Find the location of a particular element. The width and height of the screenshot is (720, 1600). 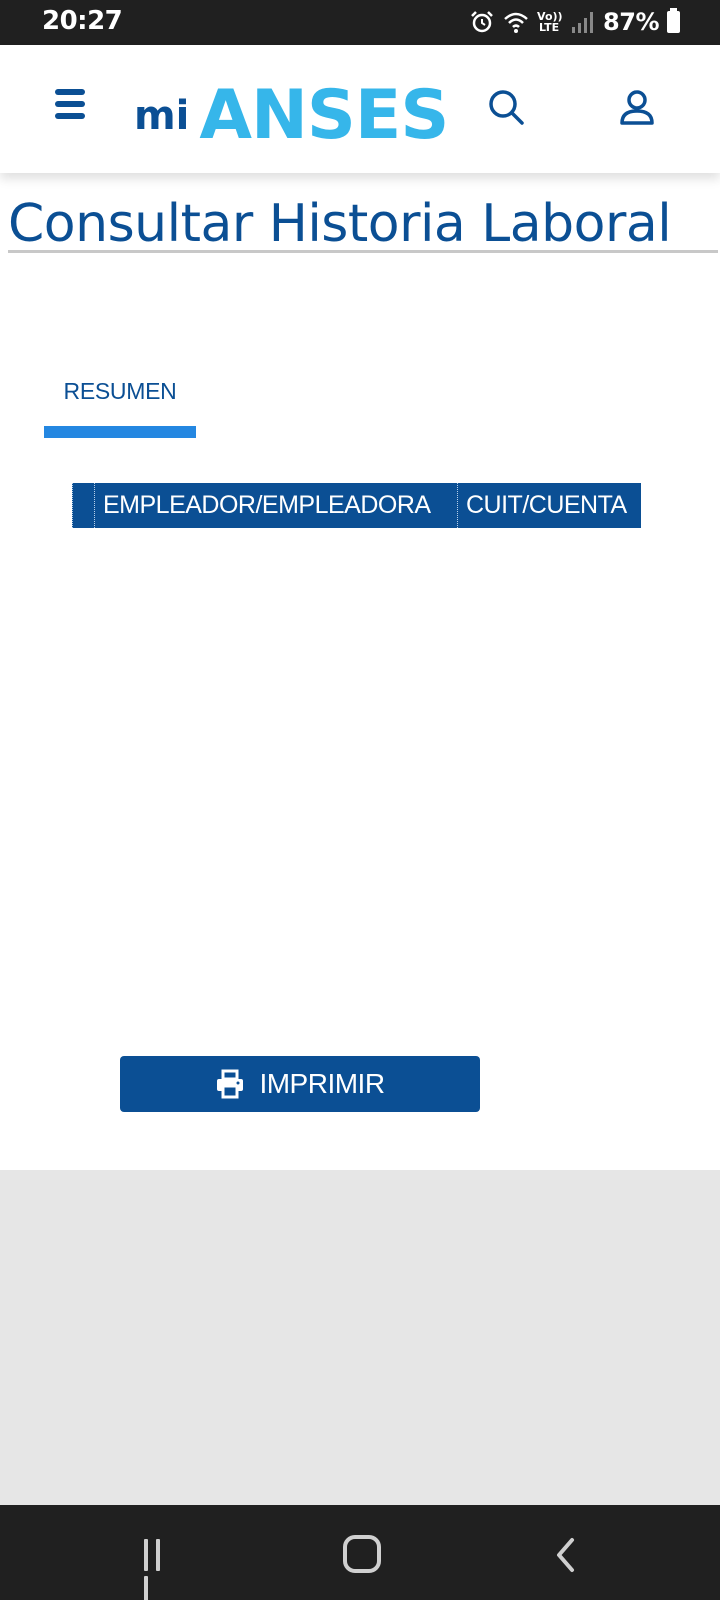

print-label: IMPRIMIR is located at coordinates (322, 1083).